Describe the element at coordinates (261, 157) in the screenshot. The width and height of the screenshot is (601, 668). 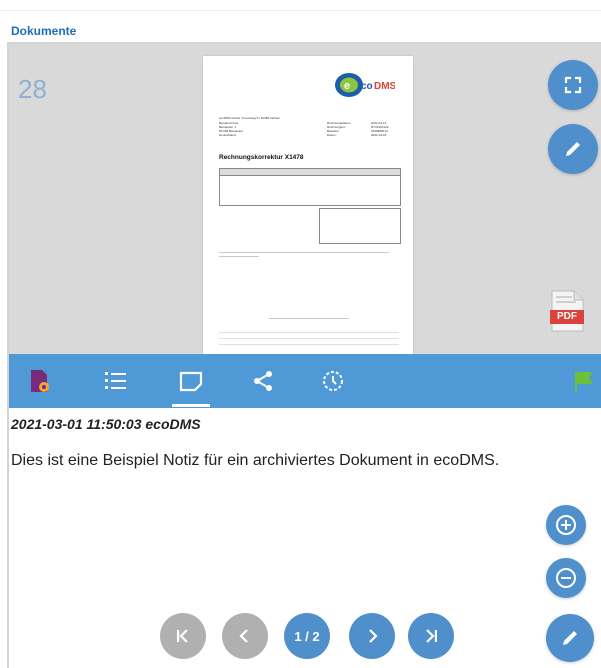
I see `document-heading: Rechnungskorrektur X1478` at that location.